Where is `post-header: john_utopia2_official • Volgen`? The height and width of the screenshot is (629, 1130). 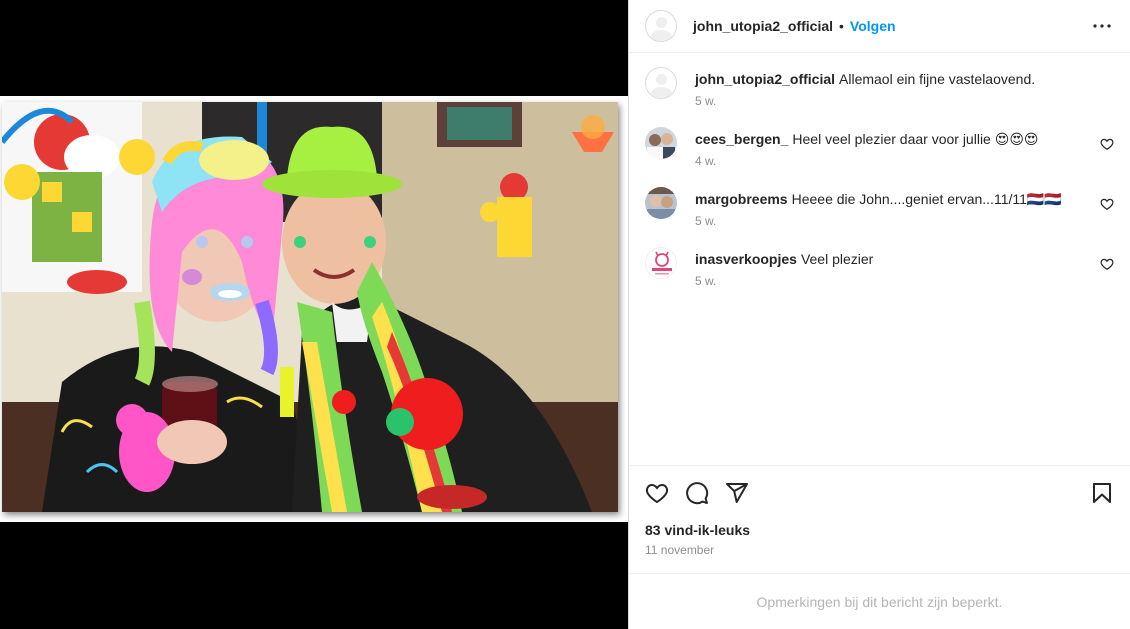 post-header: john_utopia2_official • Volgen is located at coordinates (879, 26).